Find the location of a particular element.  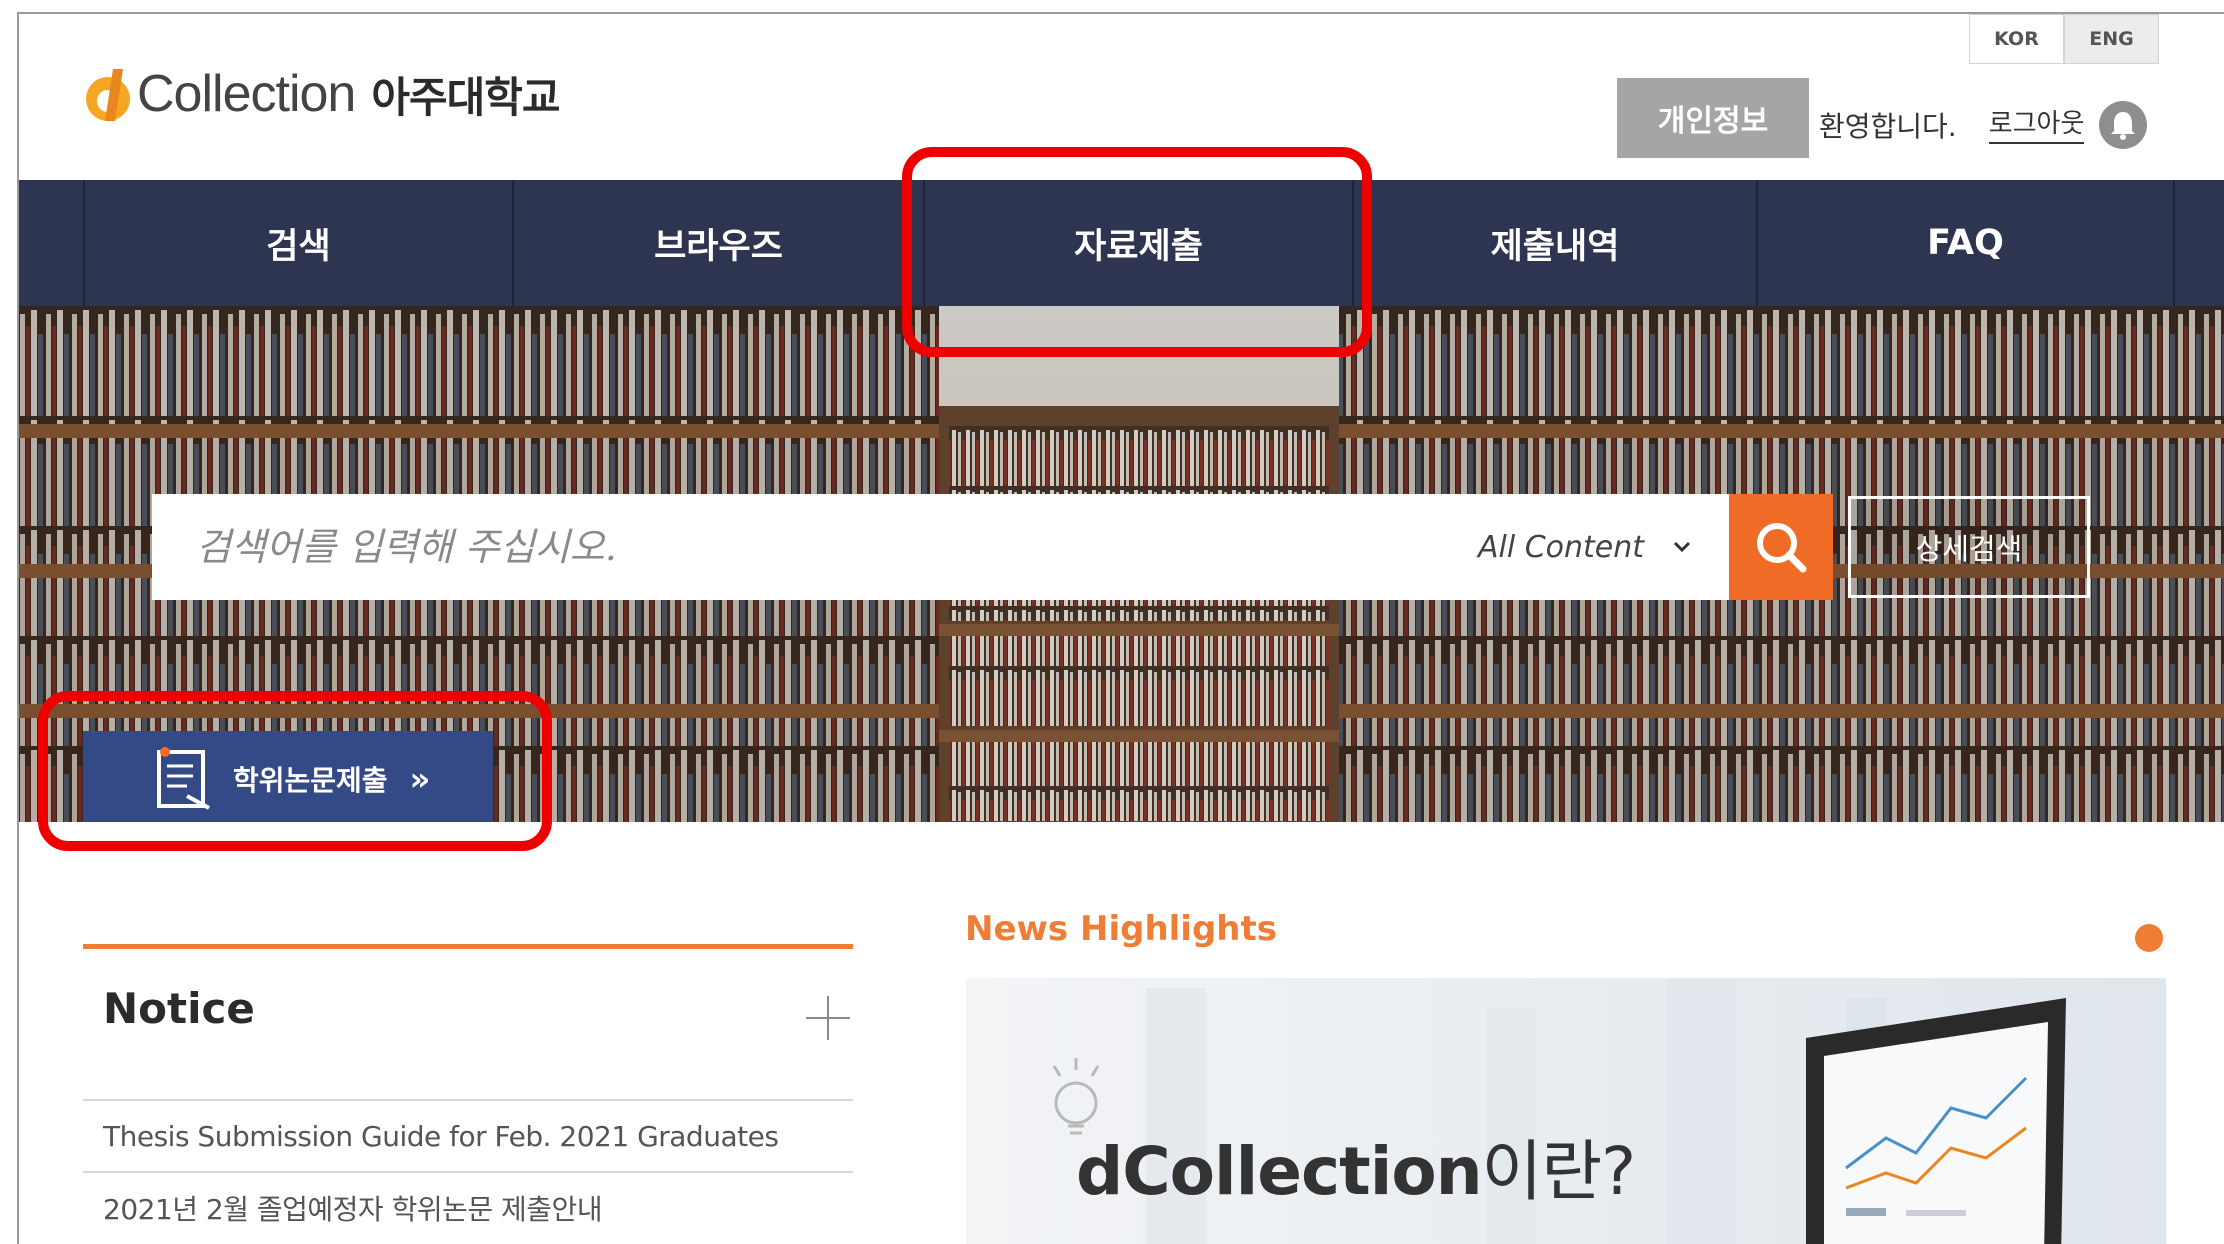

search-icon is located at coordinates (1782, 548).